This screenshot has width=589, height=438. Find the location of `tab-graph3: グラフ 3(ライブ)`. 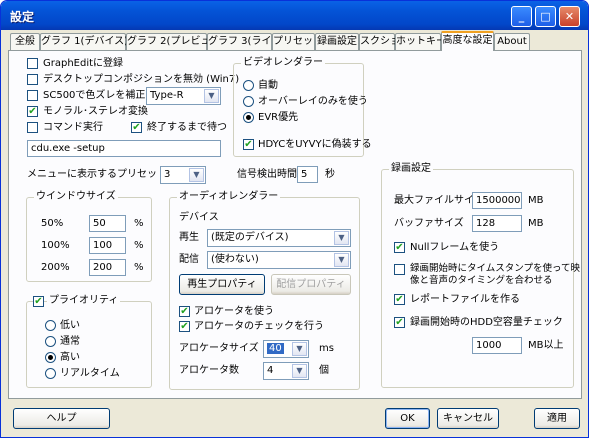

tab-graph3: グラフ 3(ライブ) is located at coordinates (246, 41).